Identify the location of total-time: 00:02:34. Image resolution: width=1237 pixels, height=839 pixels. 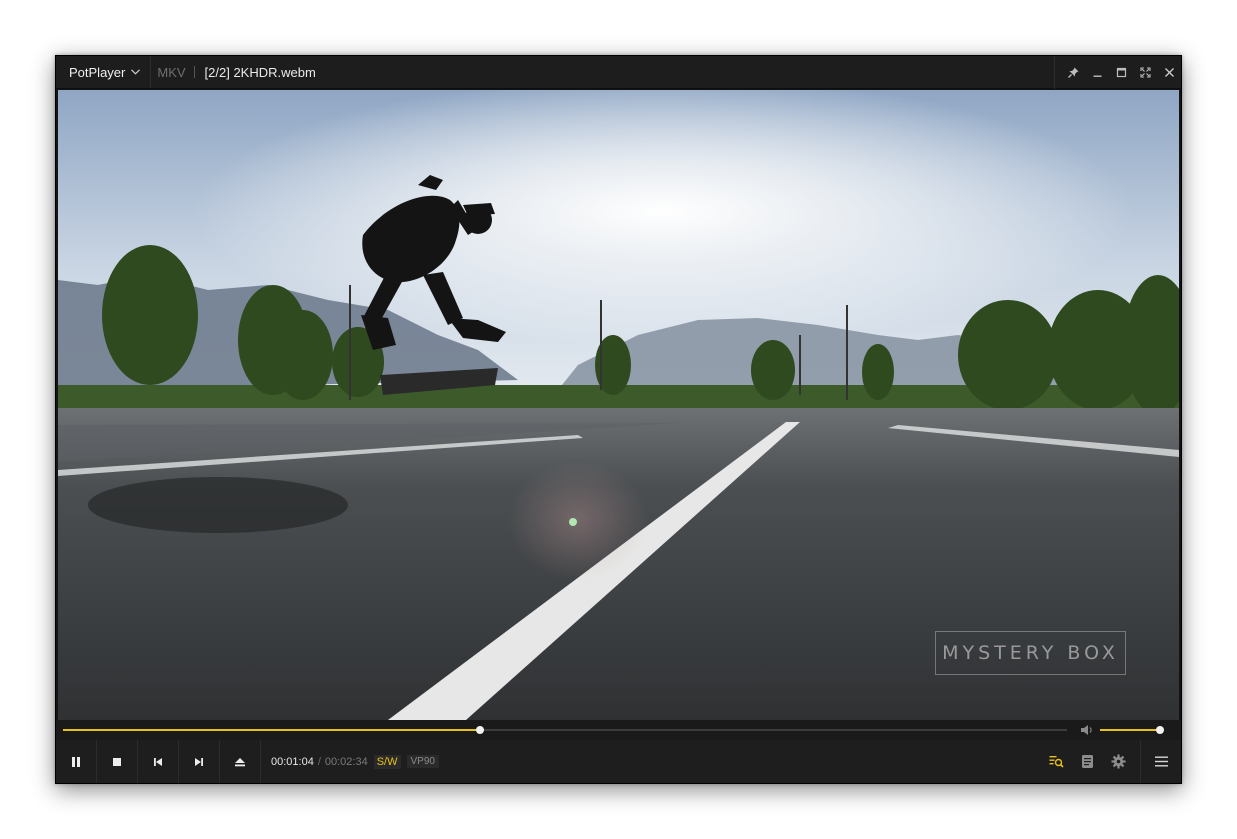
(346, 761).